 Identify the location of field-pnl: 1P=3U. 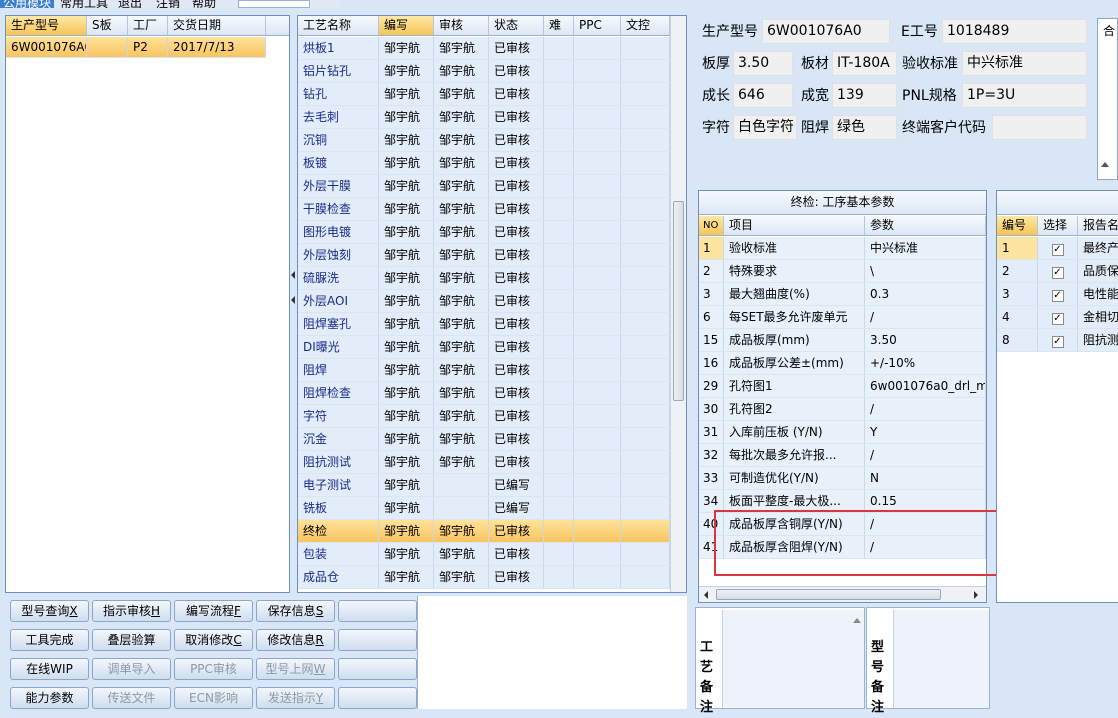
(1024, 95).